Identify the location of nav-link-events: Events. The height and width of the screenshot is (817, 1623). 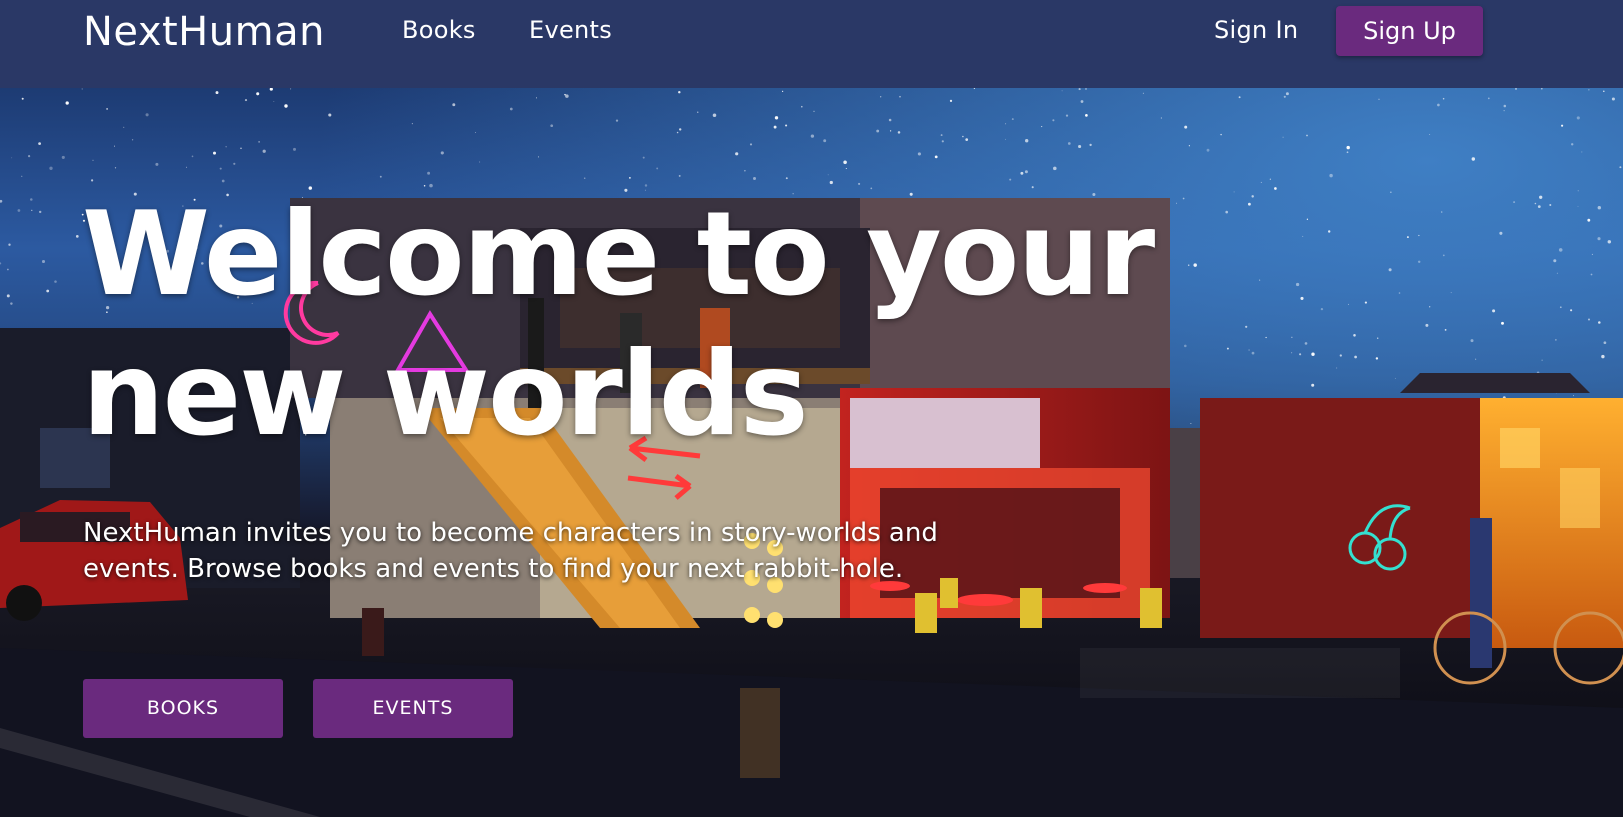
(570, 30).